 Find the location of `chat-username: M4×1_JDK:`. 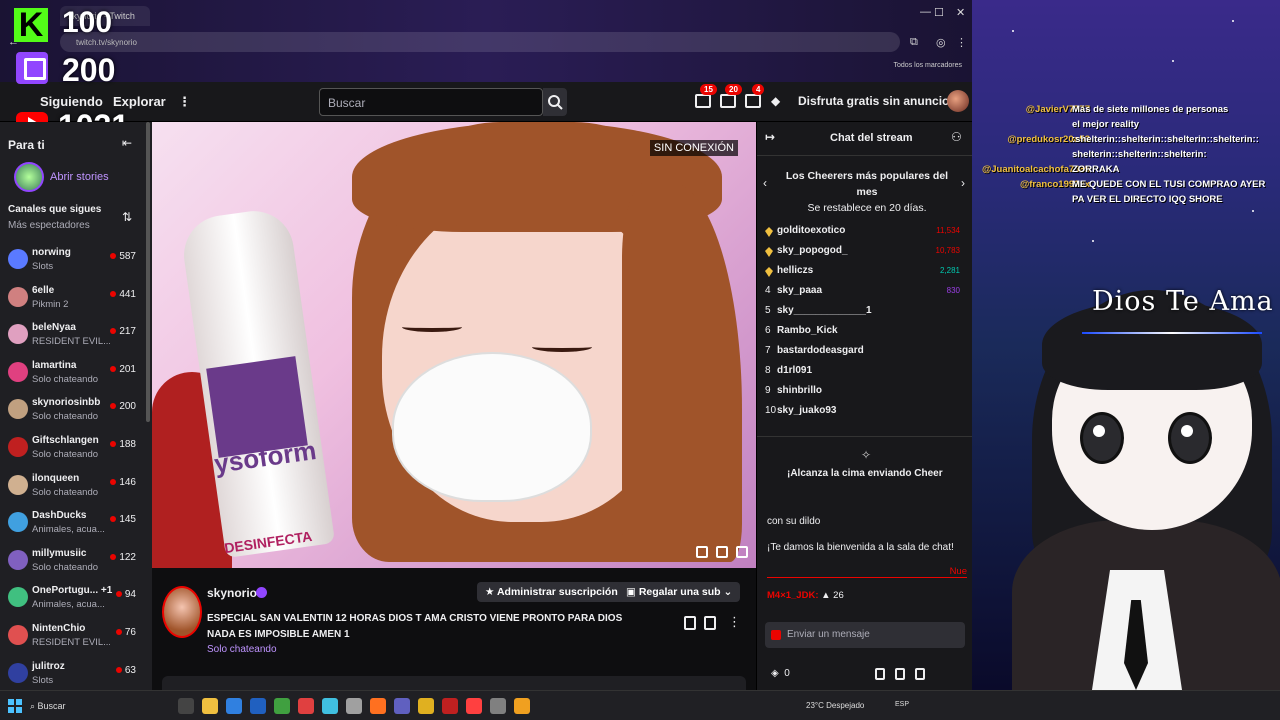

chat-username: M4×1_JDK: is located at coordinates (792, 595).